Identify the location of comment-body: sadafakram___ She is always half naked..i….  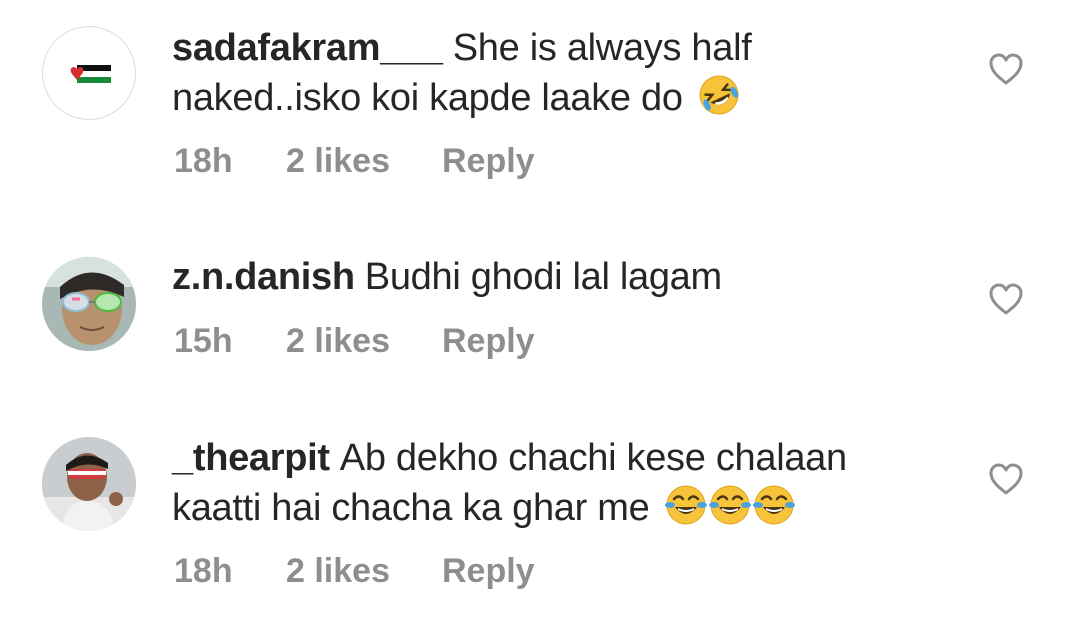
(552, 73).